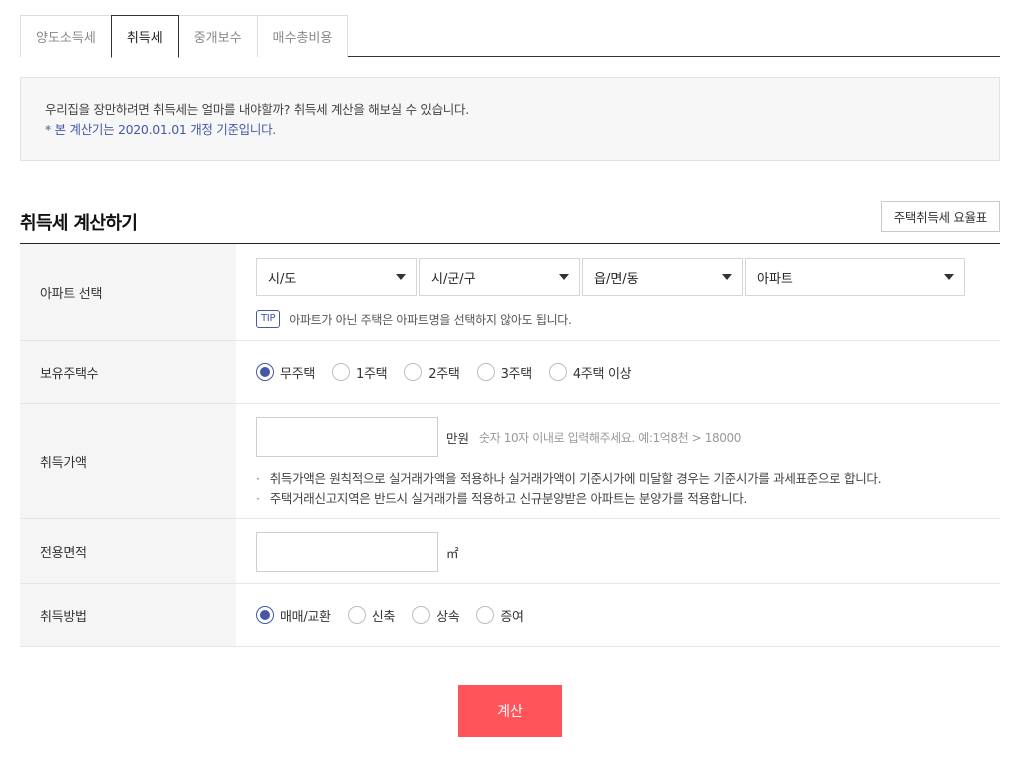 The height and width of the screenshot is (781, 1032). What do you see at coordinates (453, 279) in the screenshot?
I see `city-select-value: 시/군/구` at bounding box center [453, 279].